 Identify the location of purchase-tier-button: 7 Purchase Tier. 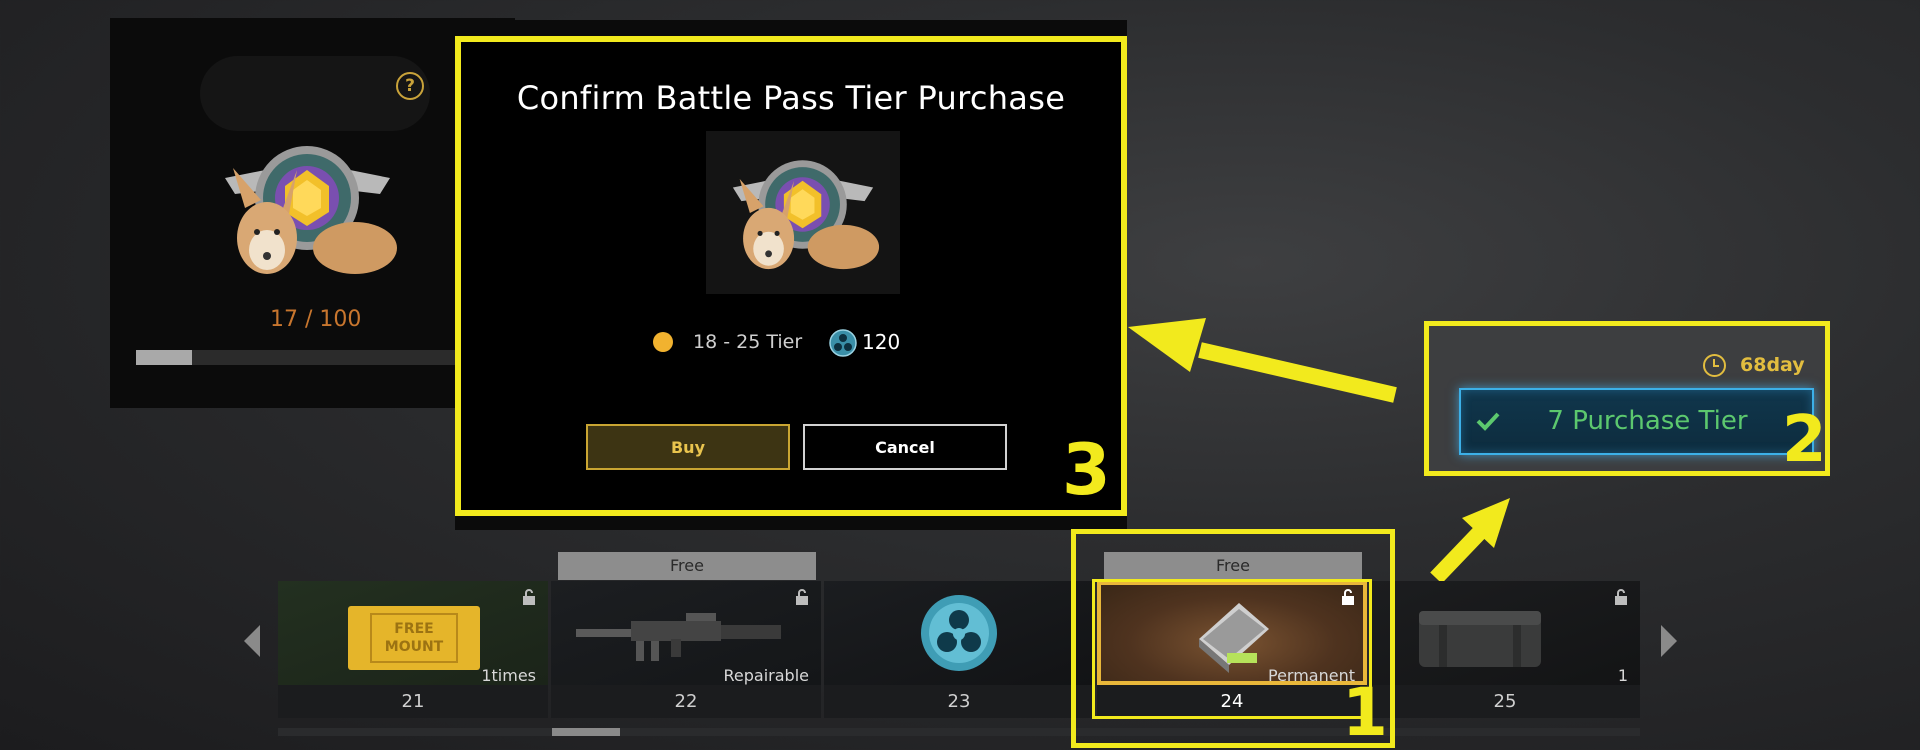
(1636, 421).